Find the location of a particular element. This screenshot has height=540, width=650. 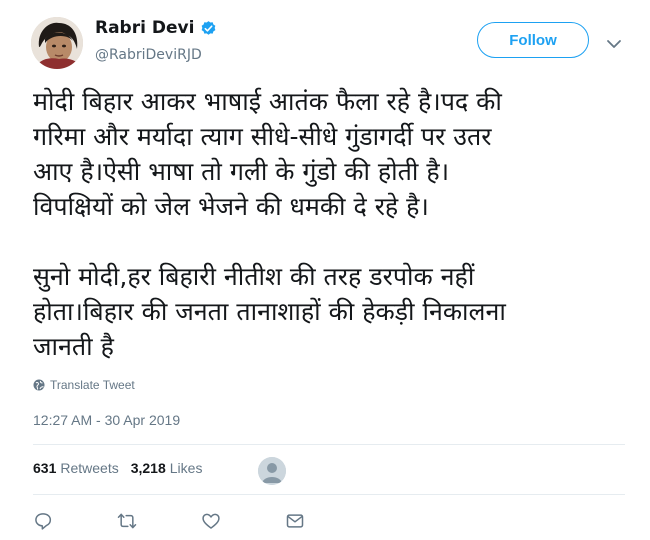

default-user-icon is located at coordinates (272, 471).